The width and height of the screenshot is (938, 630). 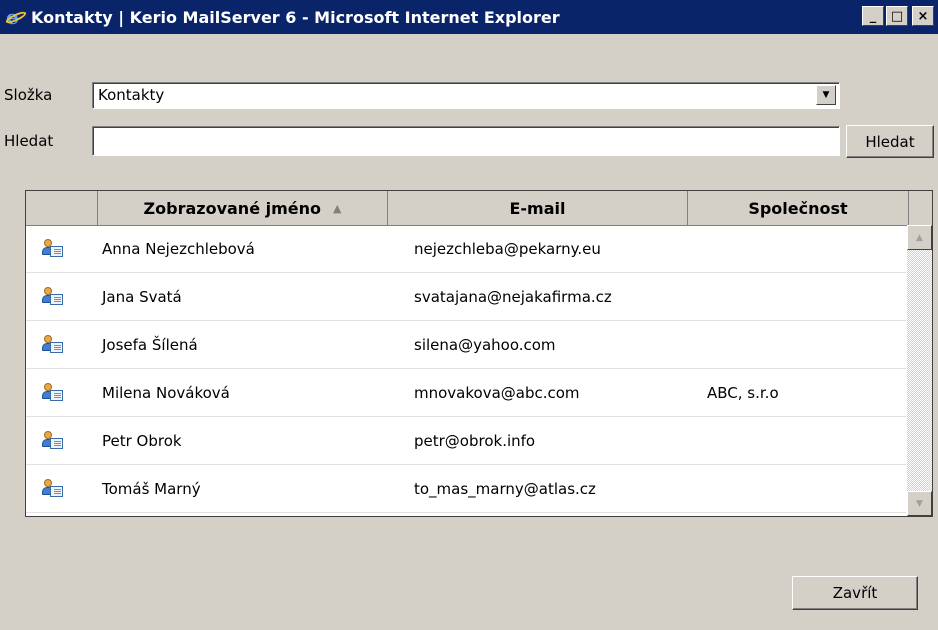 I want to click on column-header-name: Zobrazované jméno ▲, so click(x=243, y=208).